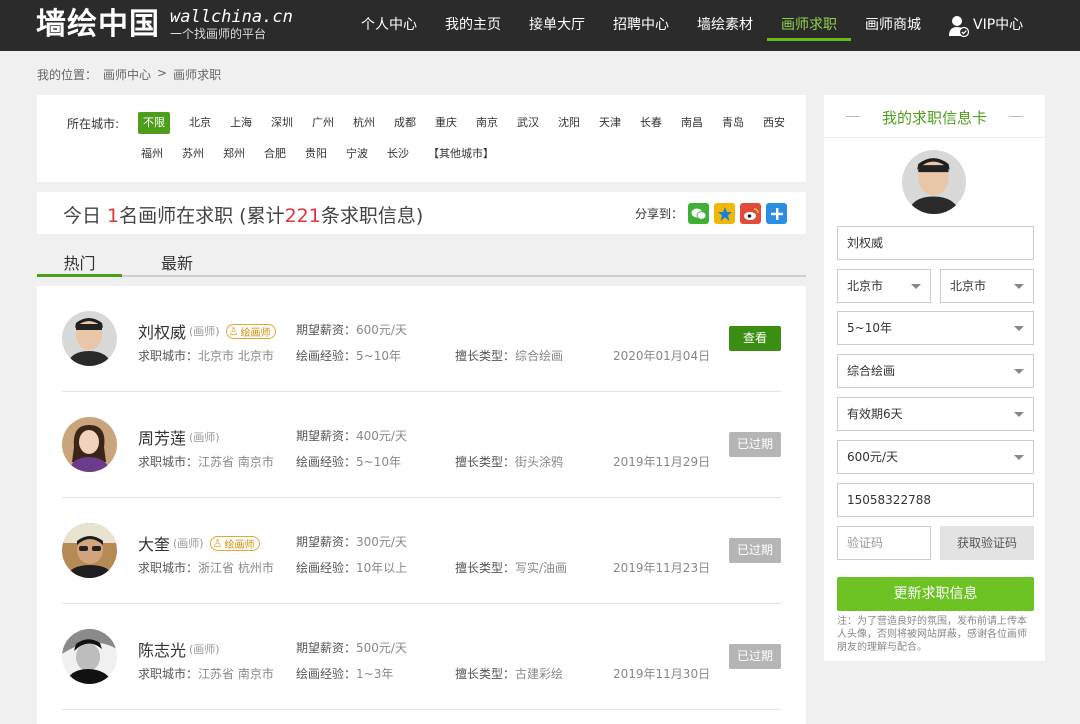  What do you see at coordinates (351, 541) in the screenshot?
I see `salary-info: 期望薪资：300元/天` at bounding box center [351, 541].